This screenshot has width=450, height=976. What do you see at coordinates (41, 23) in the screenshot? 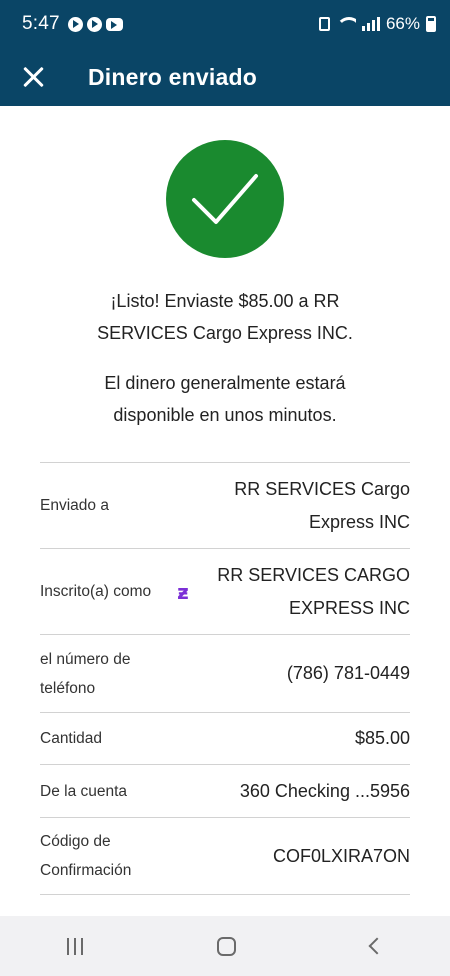
I see `status-time: 5:47` at bounding box center [41, 23].